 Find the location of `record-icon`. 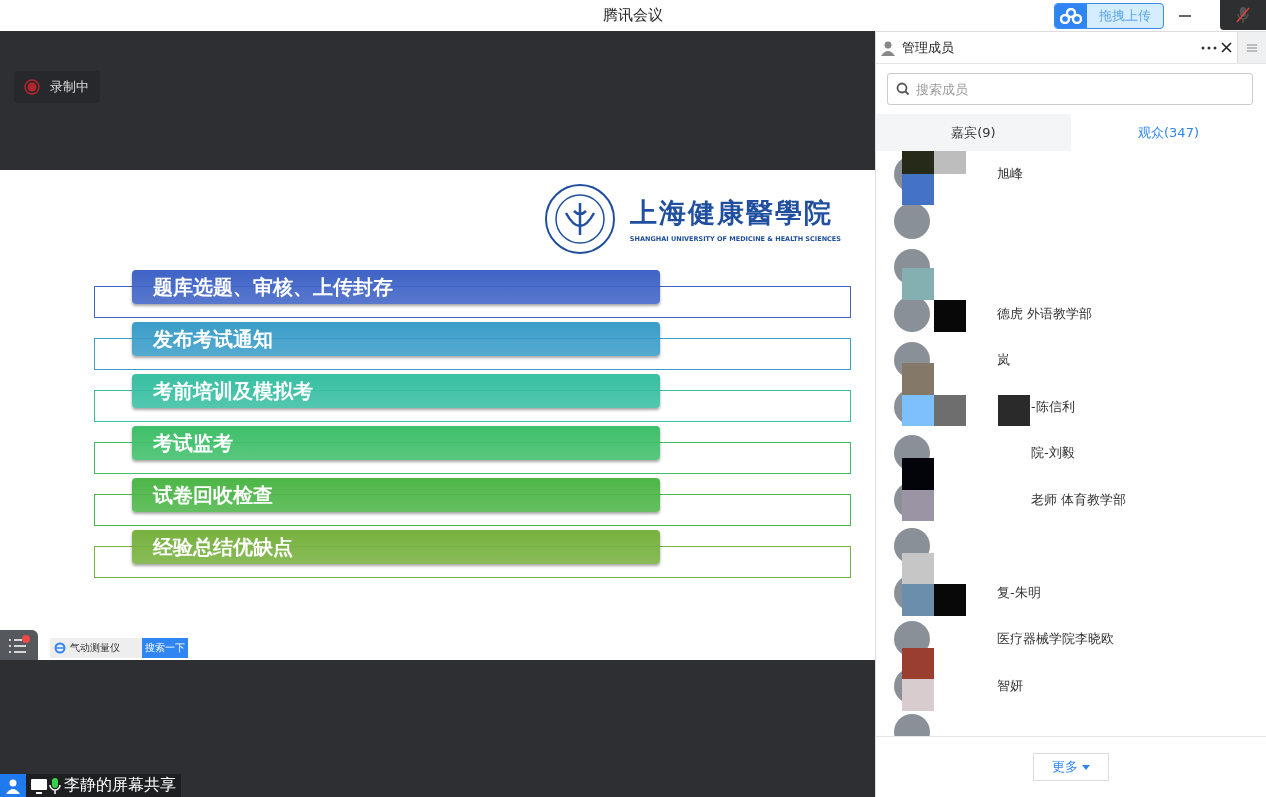

record-icon is located at coordinates (32, 87).